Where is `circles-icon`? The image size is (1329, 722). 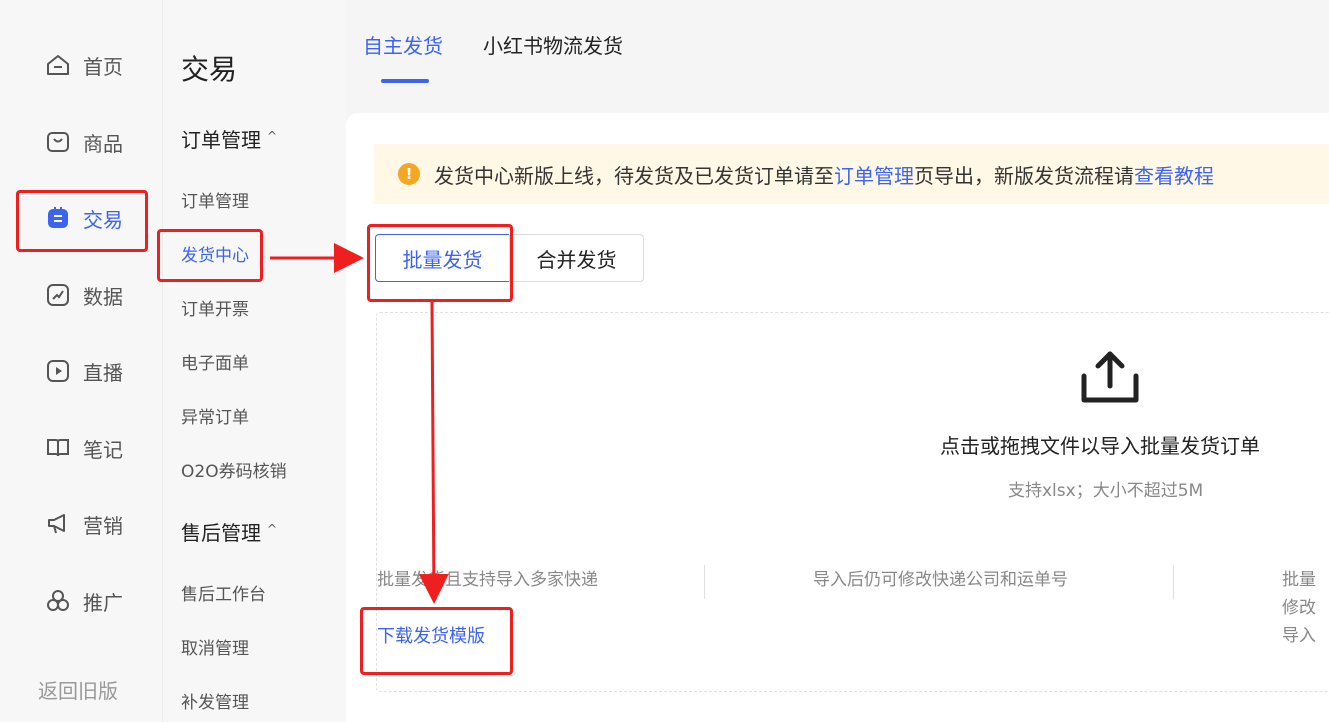 circles-icon is located at coordinates (58, 601).